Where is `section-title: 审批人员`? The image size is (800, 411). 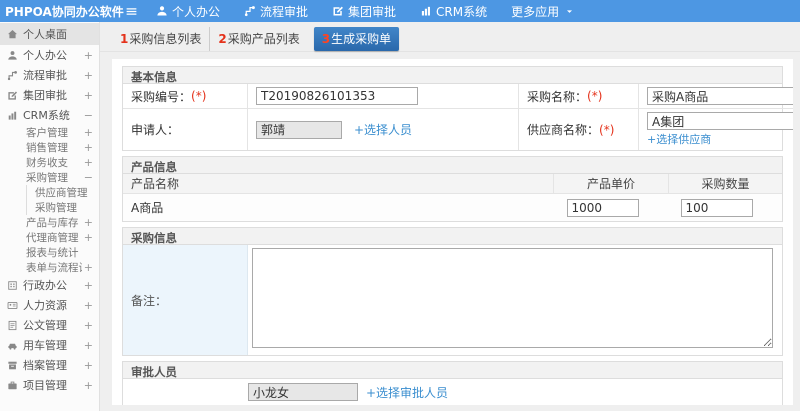
section-title: 审批人员 is located at coordinates (452, 370).